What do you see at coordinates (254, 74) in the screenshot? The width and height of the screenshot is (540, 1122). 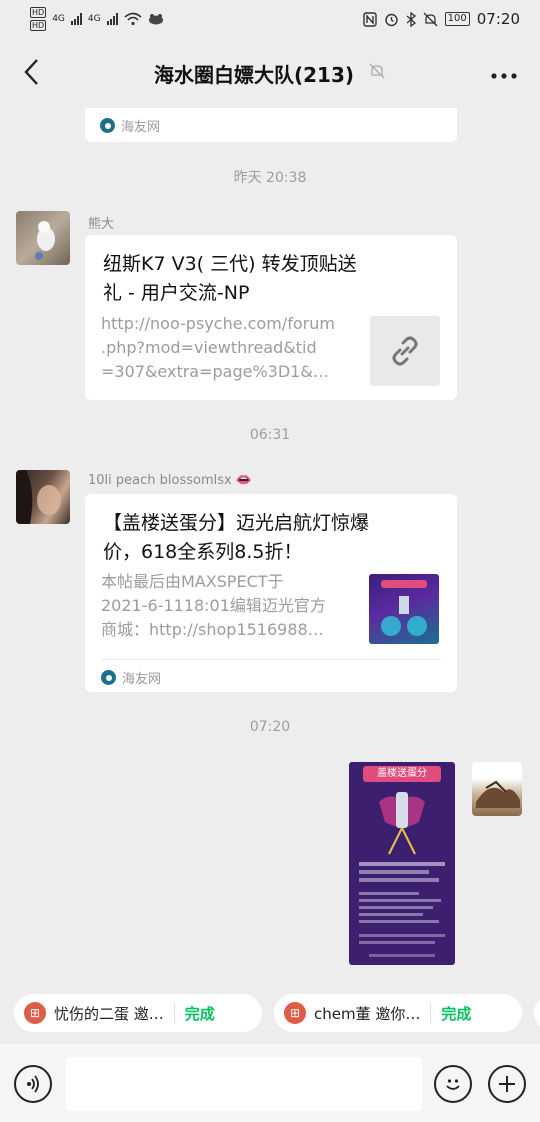 I see `chat-title: 海水圈白嫖大队(213)` at bounding box center [254, 74].